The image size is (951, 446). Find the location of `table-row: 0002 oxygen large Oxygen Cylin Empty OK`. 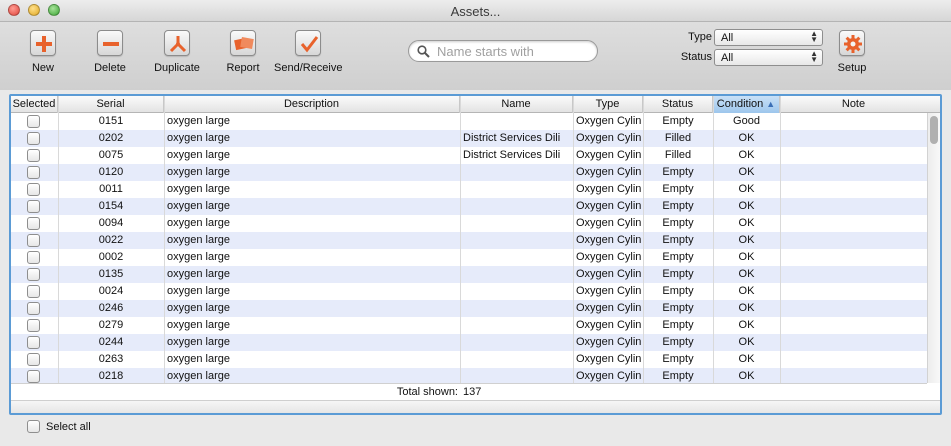

table-row: 0002 oxygen large Oxygen Cylin Empty OK is located at coordinates (469, 257).